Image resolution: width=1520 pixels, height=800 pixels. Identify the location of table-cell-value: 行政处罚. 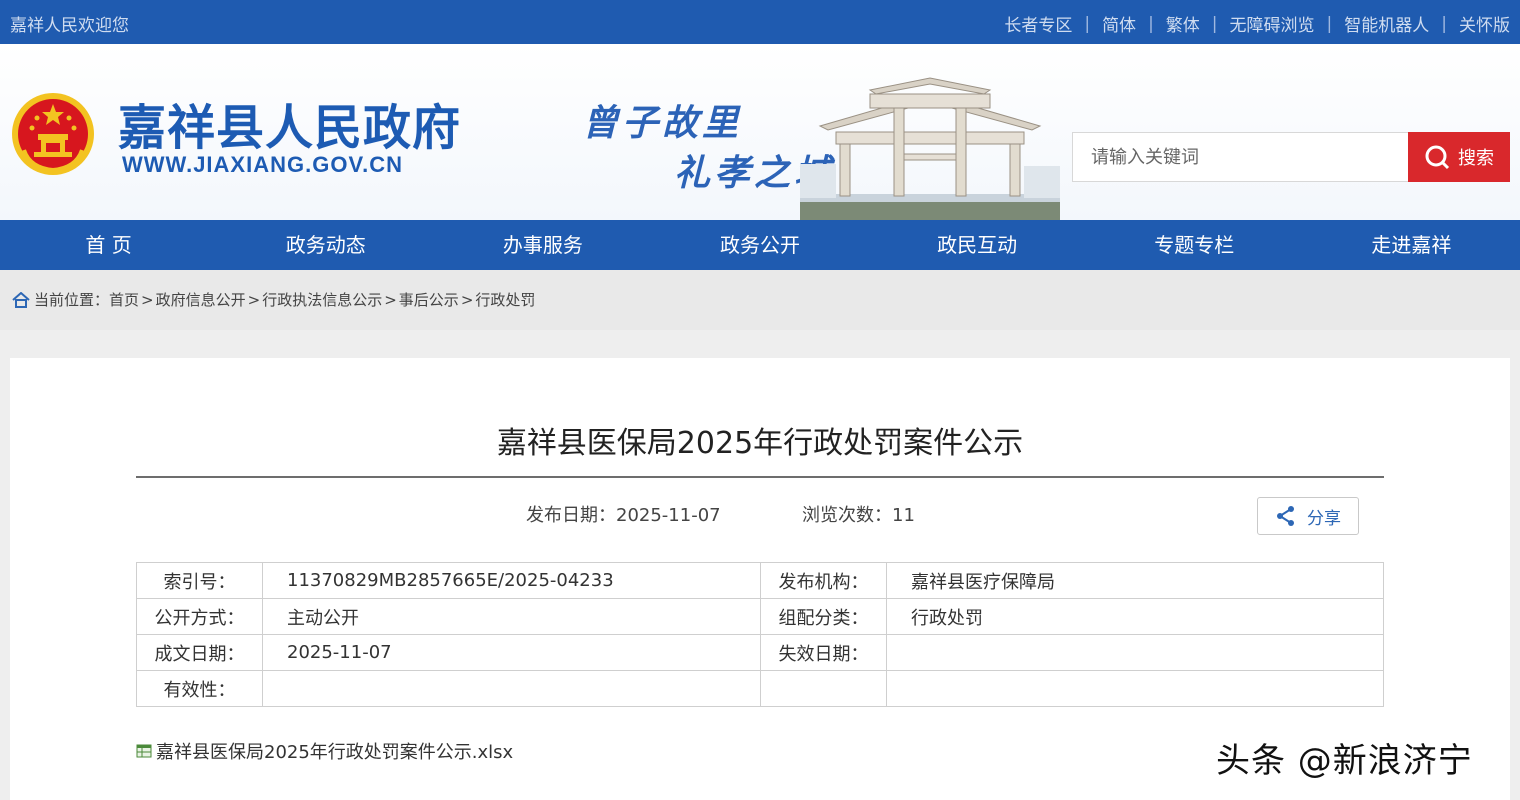
(1135, 616).